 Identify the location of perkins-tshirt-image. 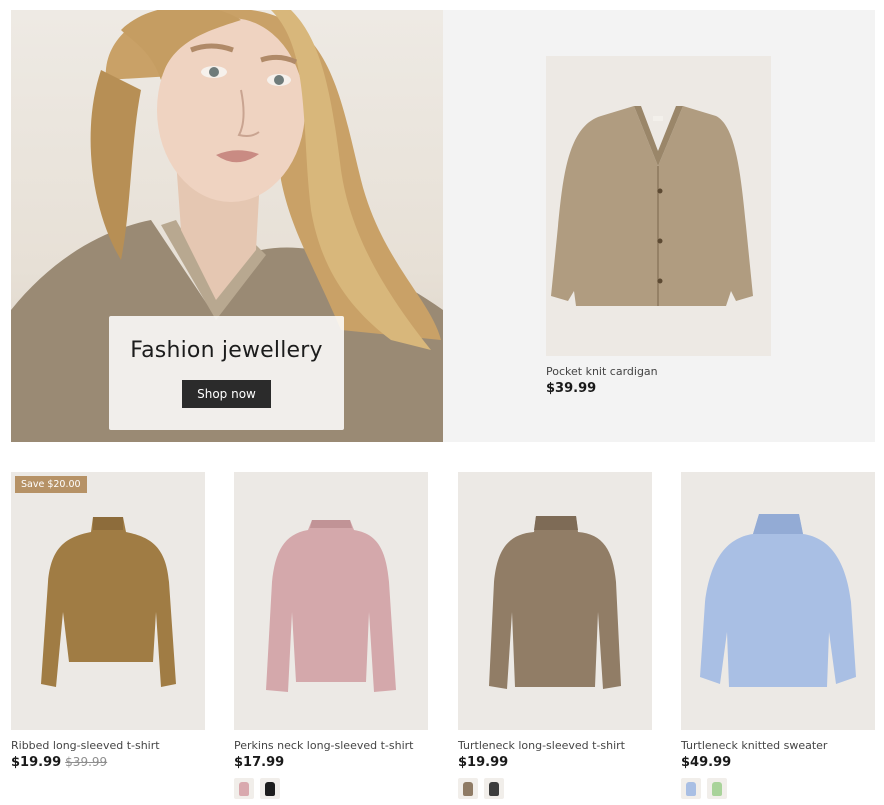
(331, 606).